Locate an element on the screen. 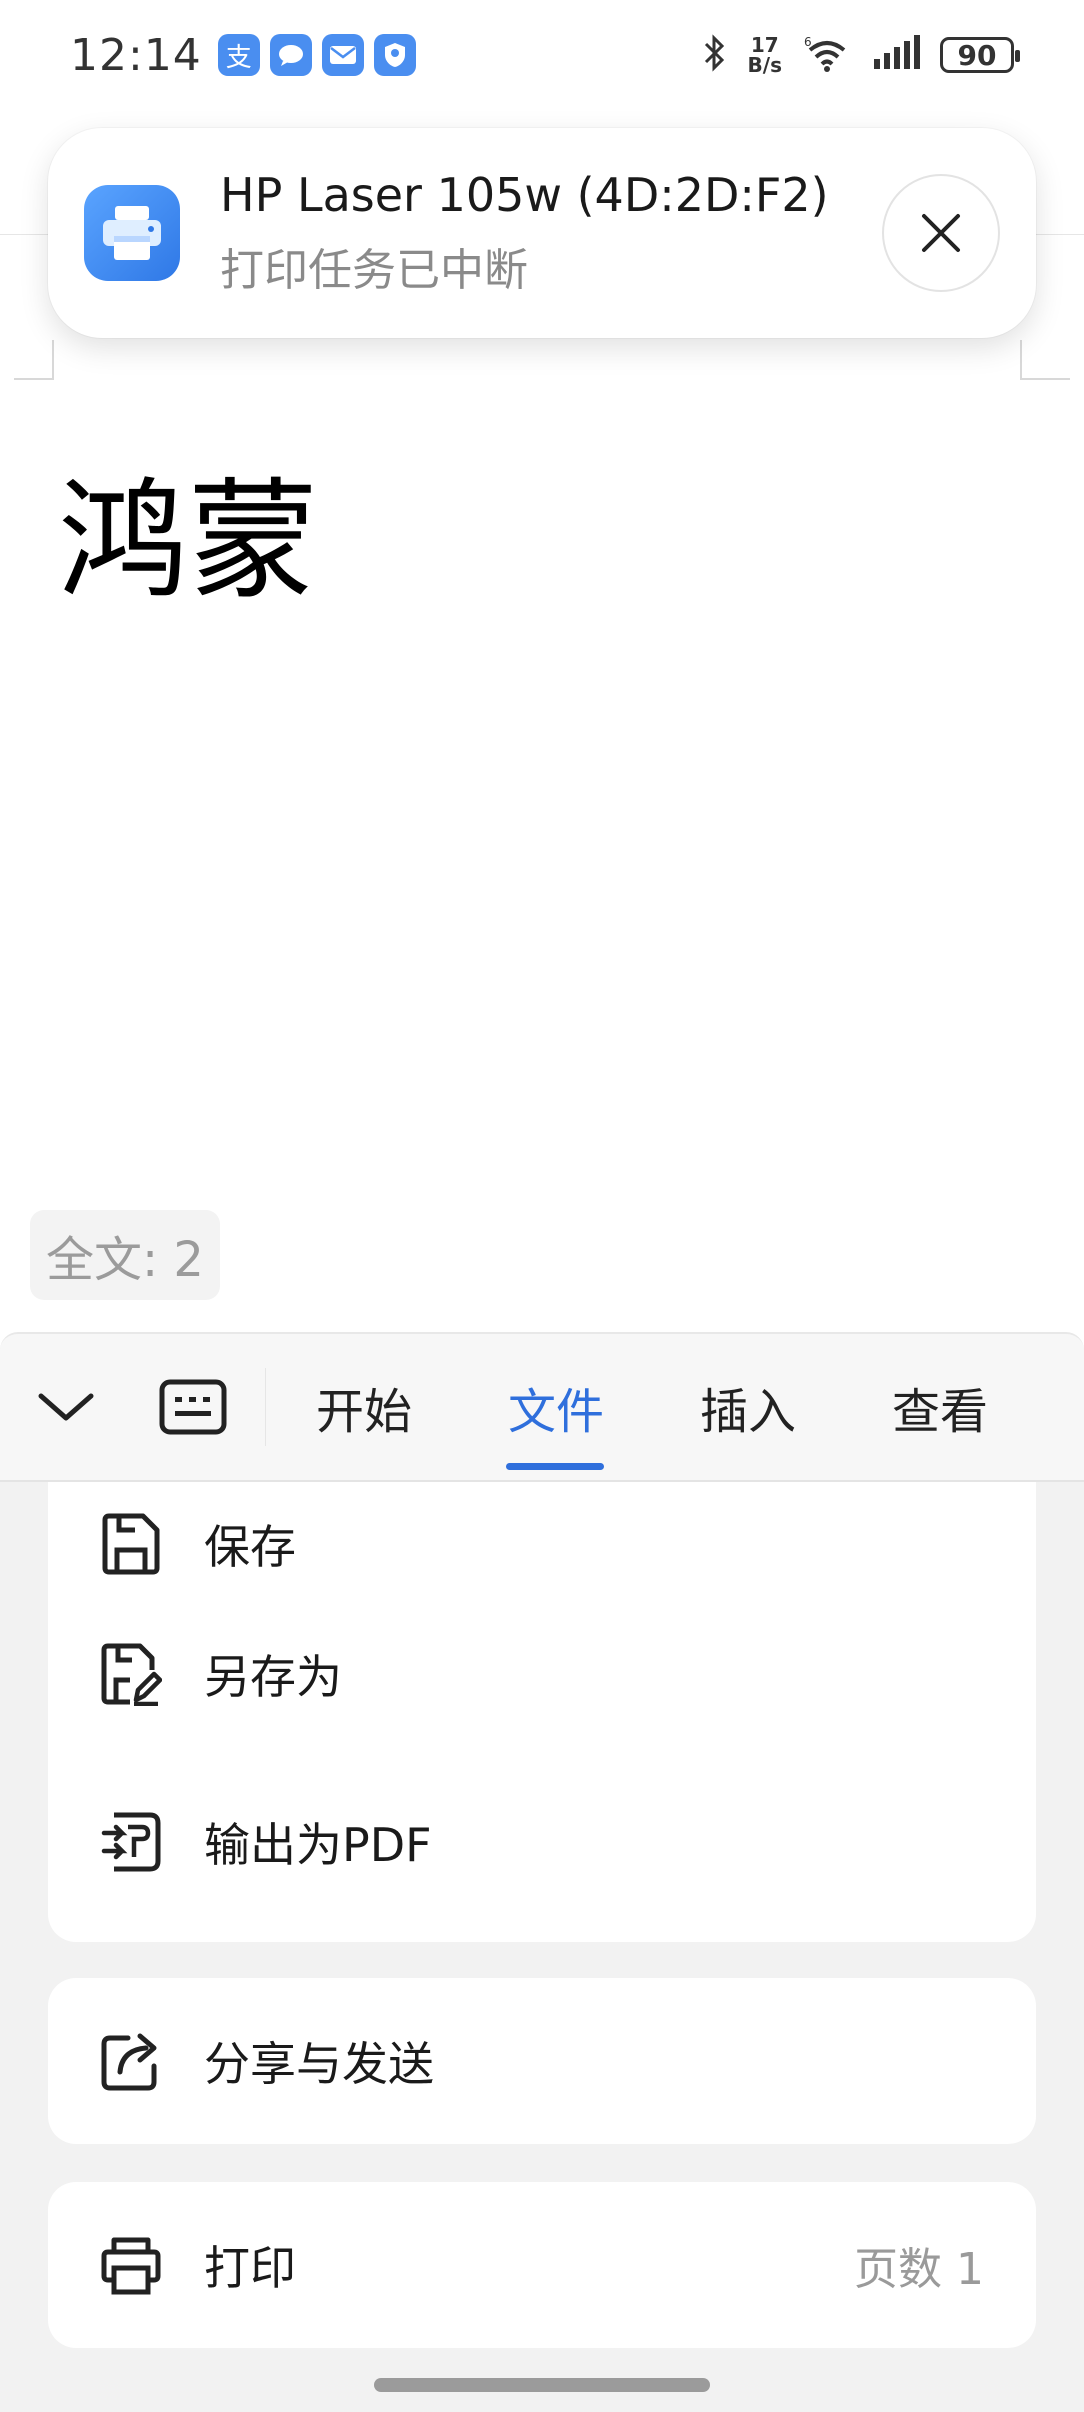 The width and height of the screenshot is (1084, 2412). save-icon is located at coordinates (131, 1544).